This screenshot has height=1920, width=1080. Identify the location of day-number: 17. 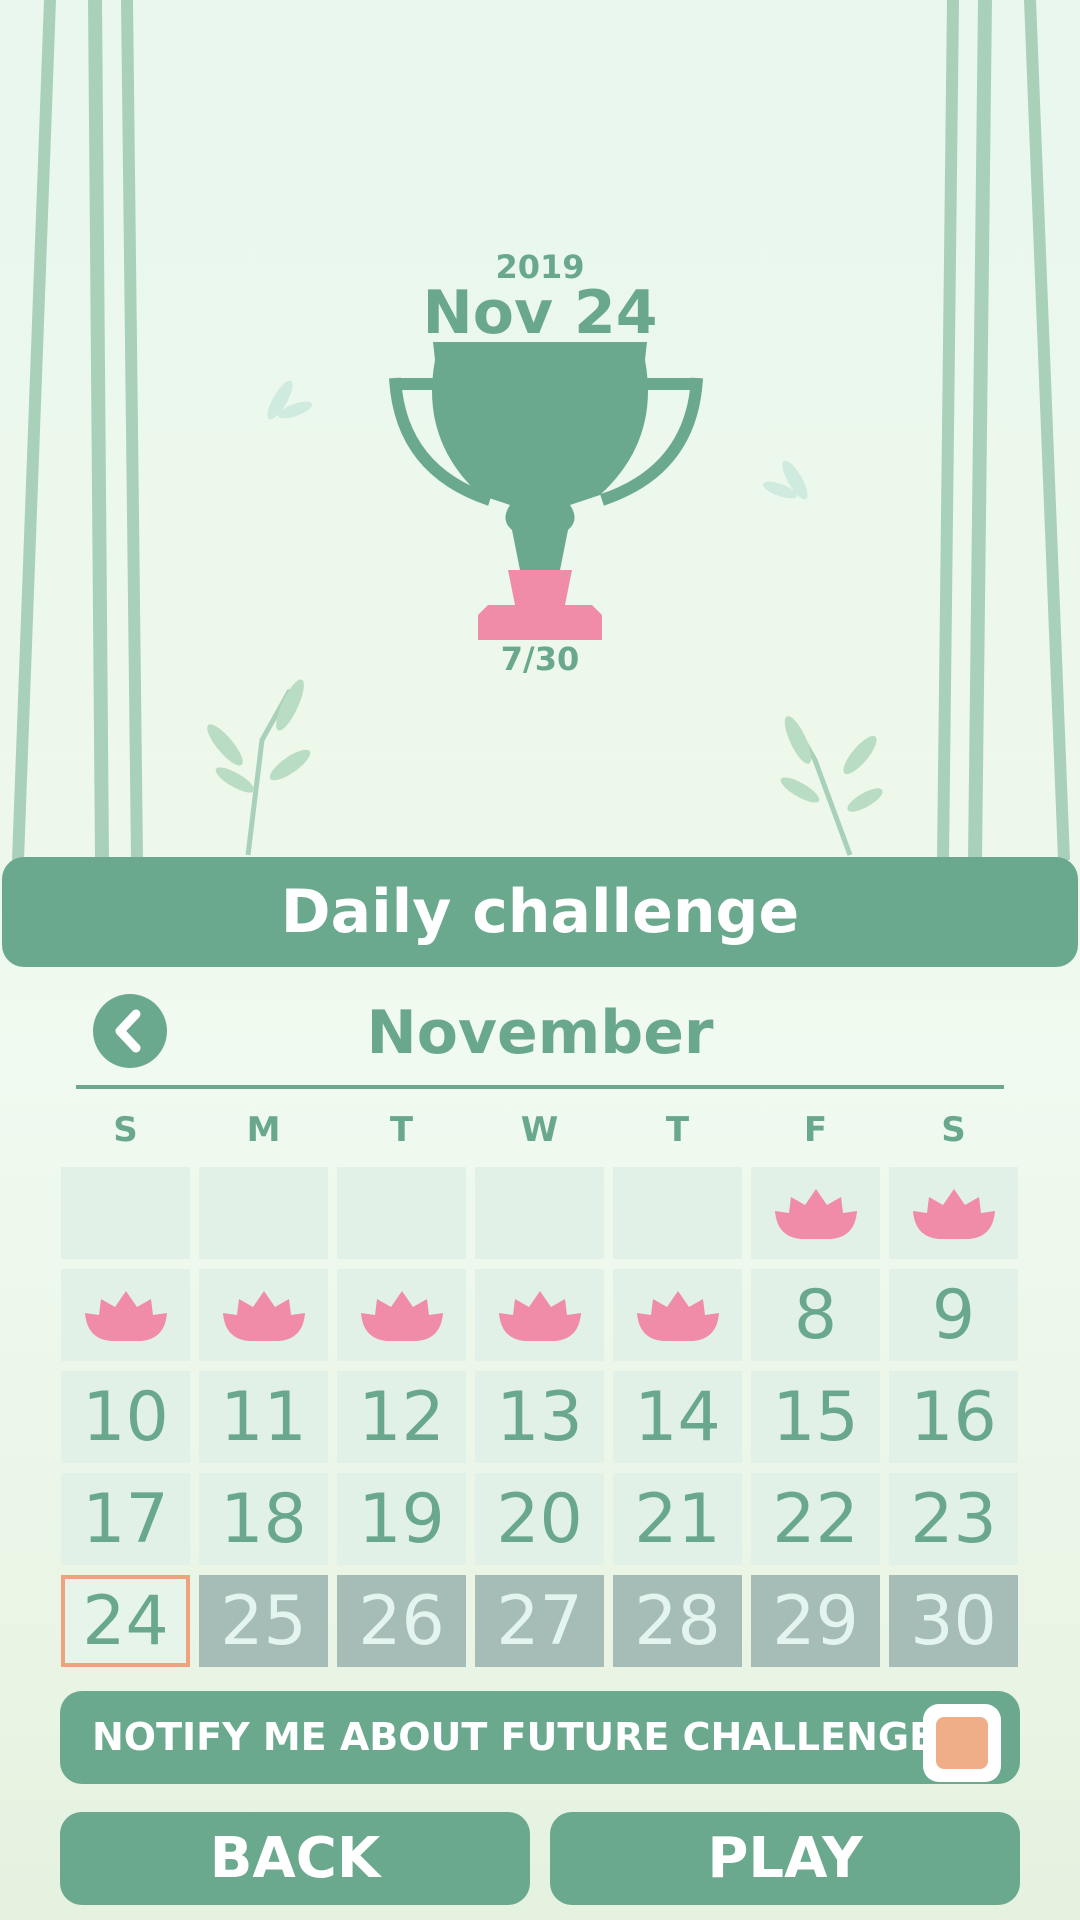
(125, 1519).